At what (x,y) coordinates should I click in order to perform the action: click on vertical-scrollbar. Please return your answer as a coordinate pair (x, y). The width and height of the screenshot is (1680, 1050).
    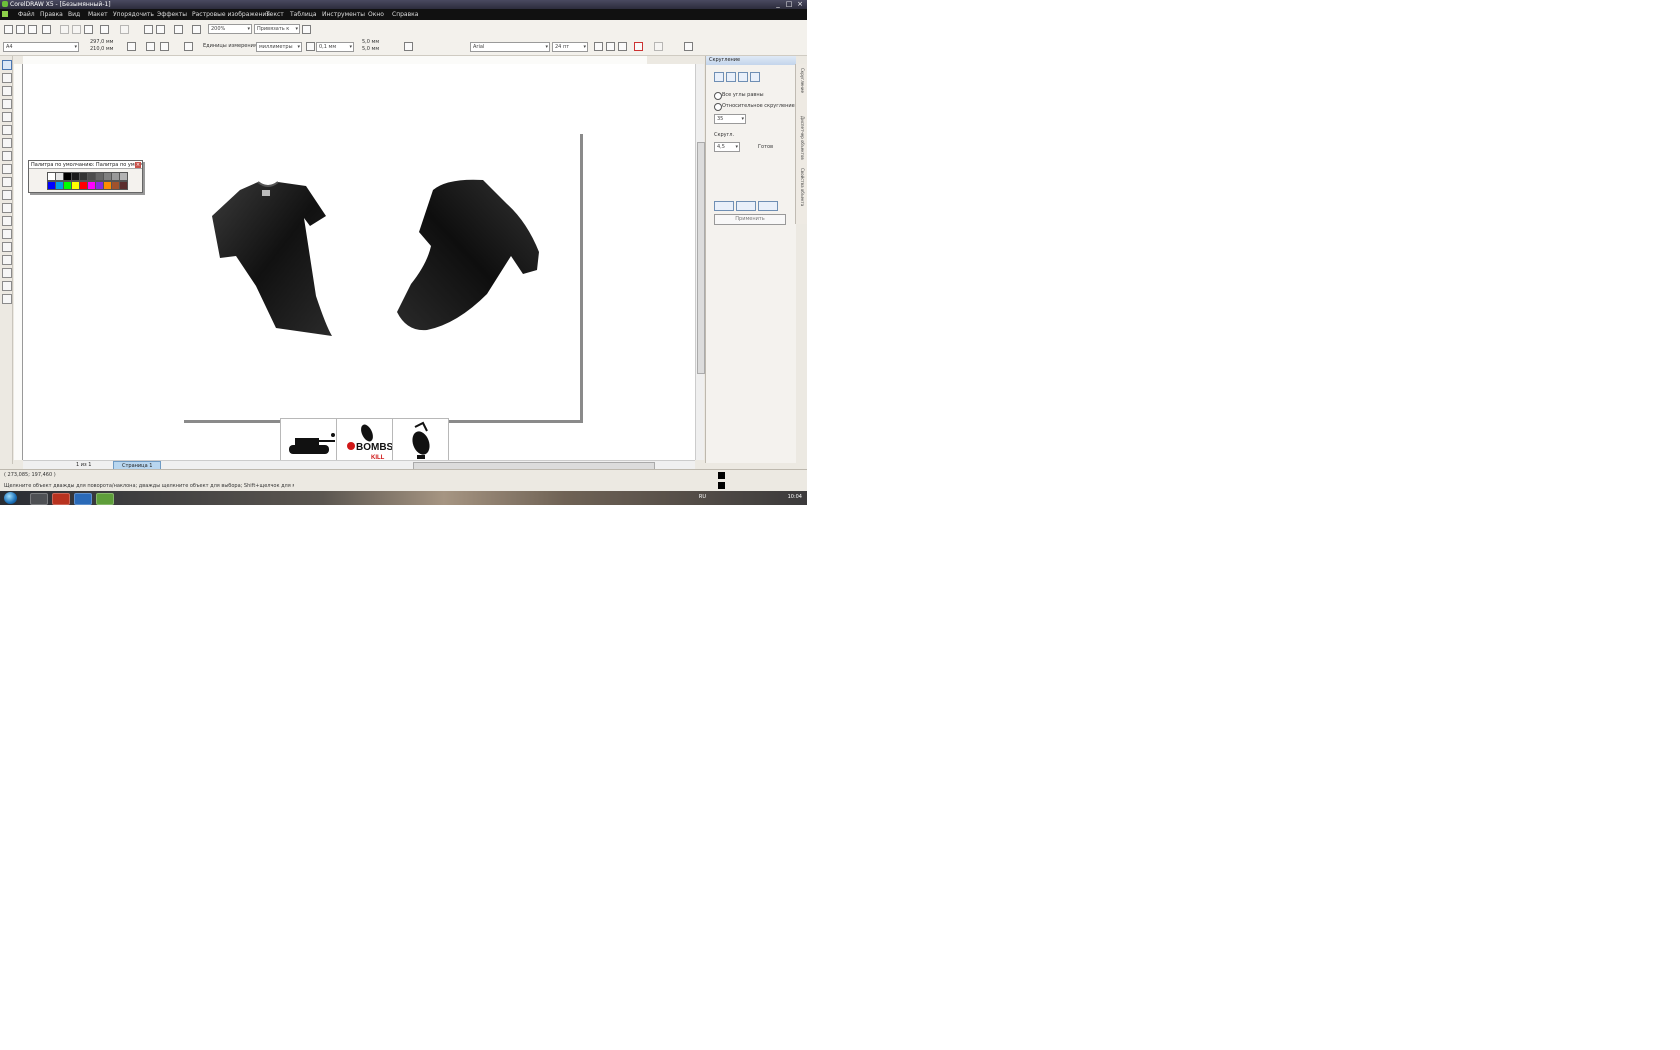
    Looking at the image, I should click on (700, 262).